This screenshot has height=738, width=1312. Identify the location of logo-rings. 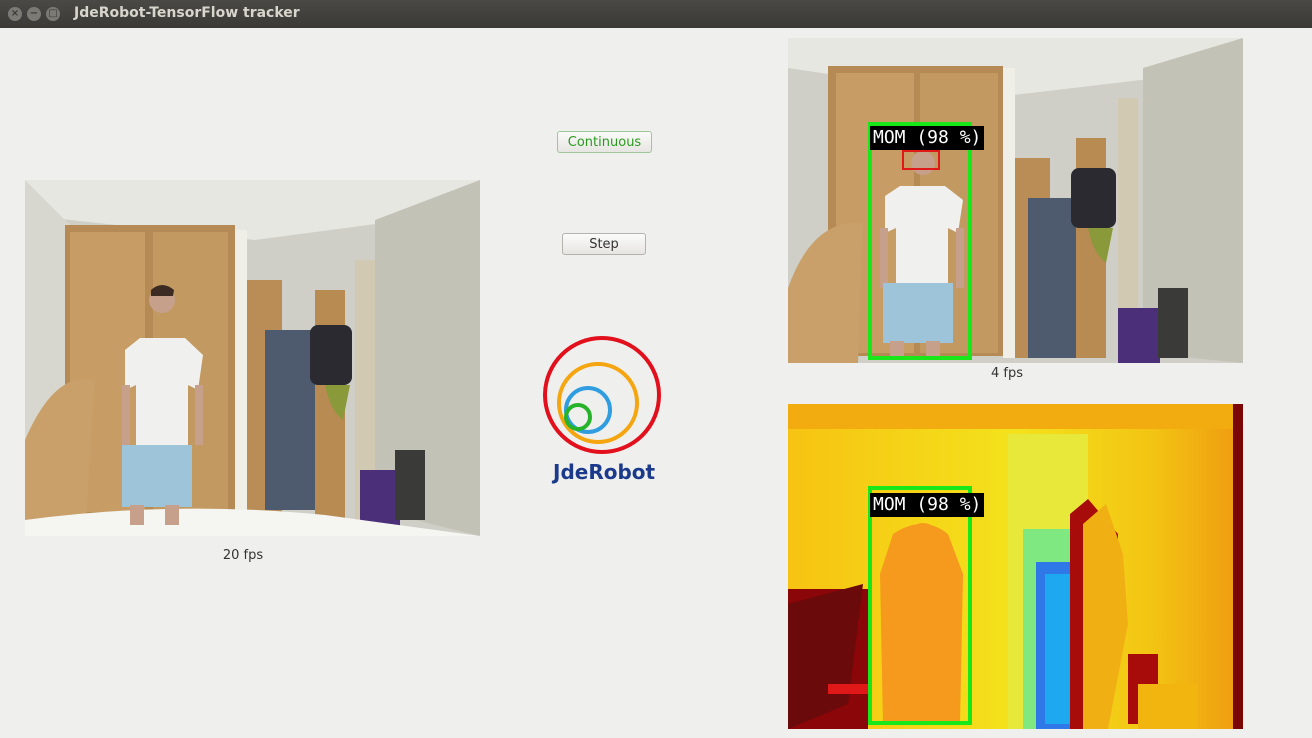
(602, 395).